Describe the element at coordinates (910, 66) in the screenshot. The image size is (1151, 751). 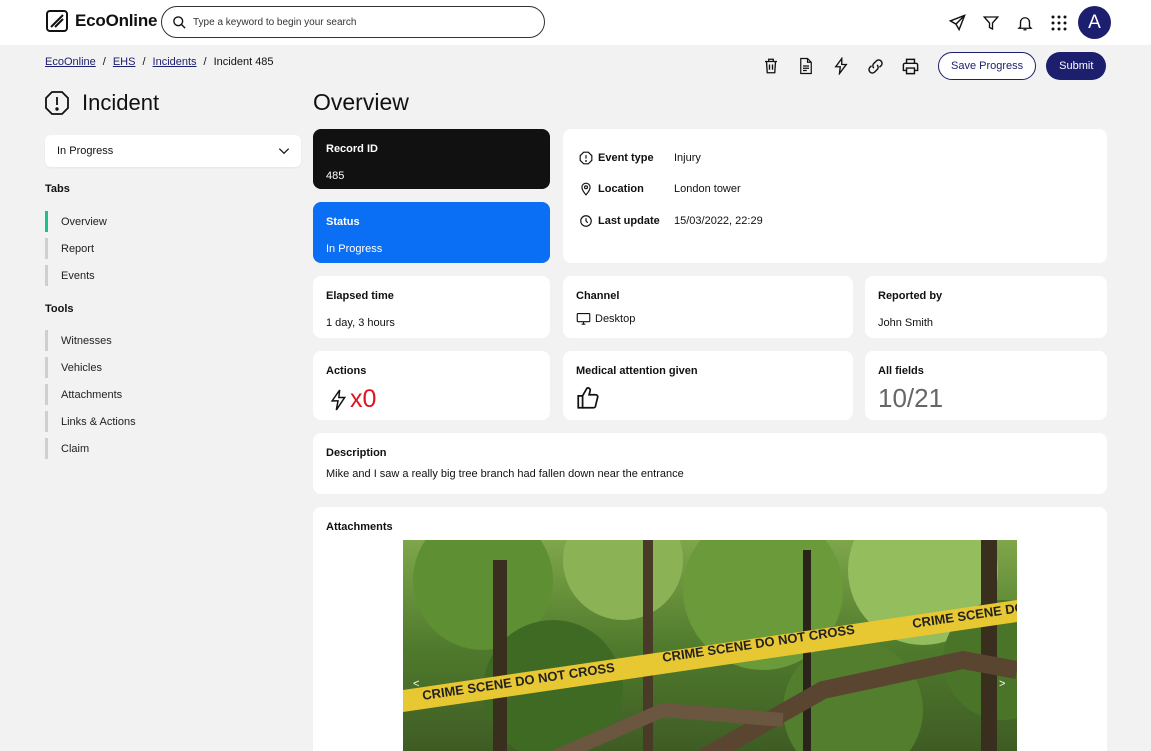
I see `print-icon` at that location.